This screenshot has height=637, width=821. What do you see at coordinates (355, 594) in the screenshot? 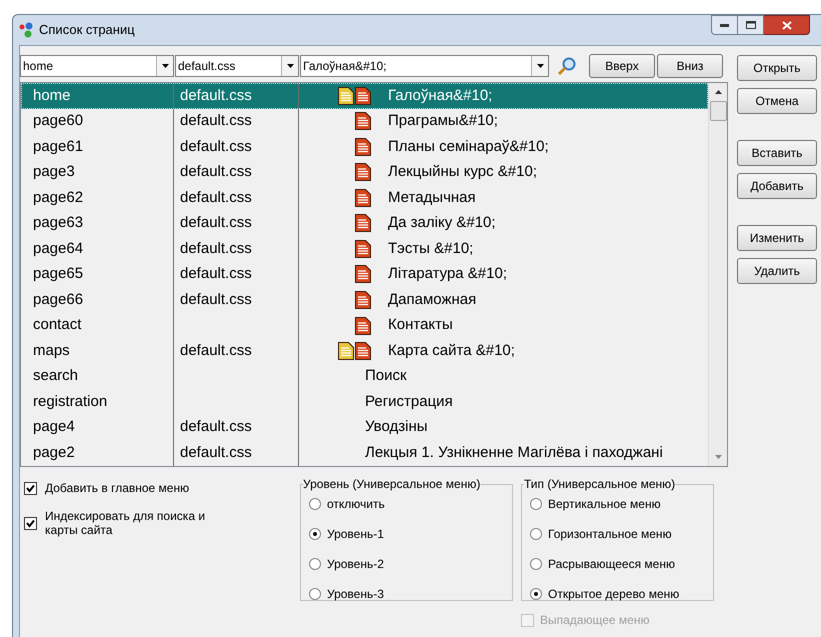
I see `radio-label: Уровень-3` at bounding box center [355, 594].